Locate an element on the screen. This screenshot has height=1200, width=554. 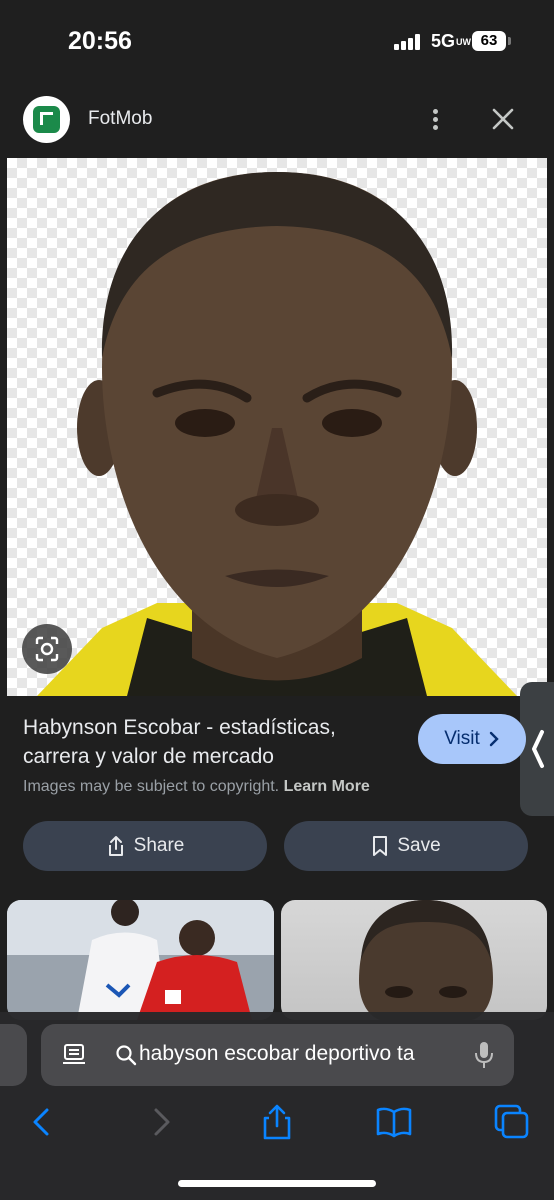
visit-label: Visit is located at coordinates (462, 738).